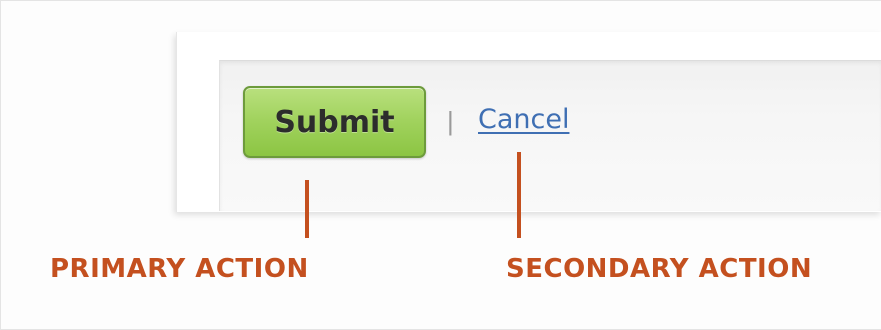 The width and height of the screenshot is (881, 330). What do you see at coordinates (179, 269) in the screenshot?
I see `primary-action-label: PRIMARY ACTION` at bounding box center [179, 269].